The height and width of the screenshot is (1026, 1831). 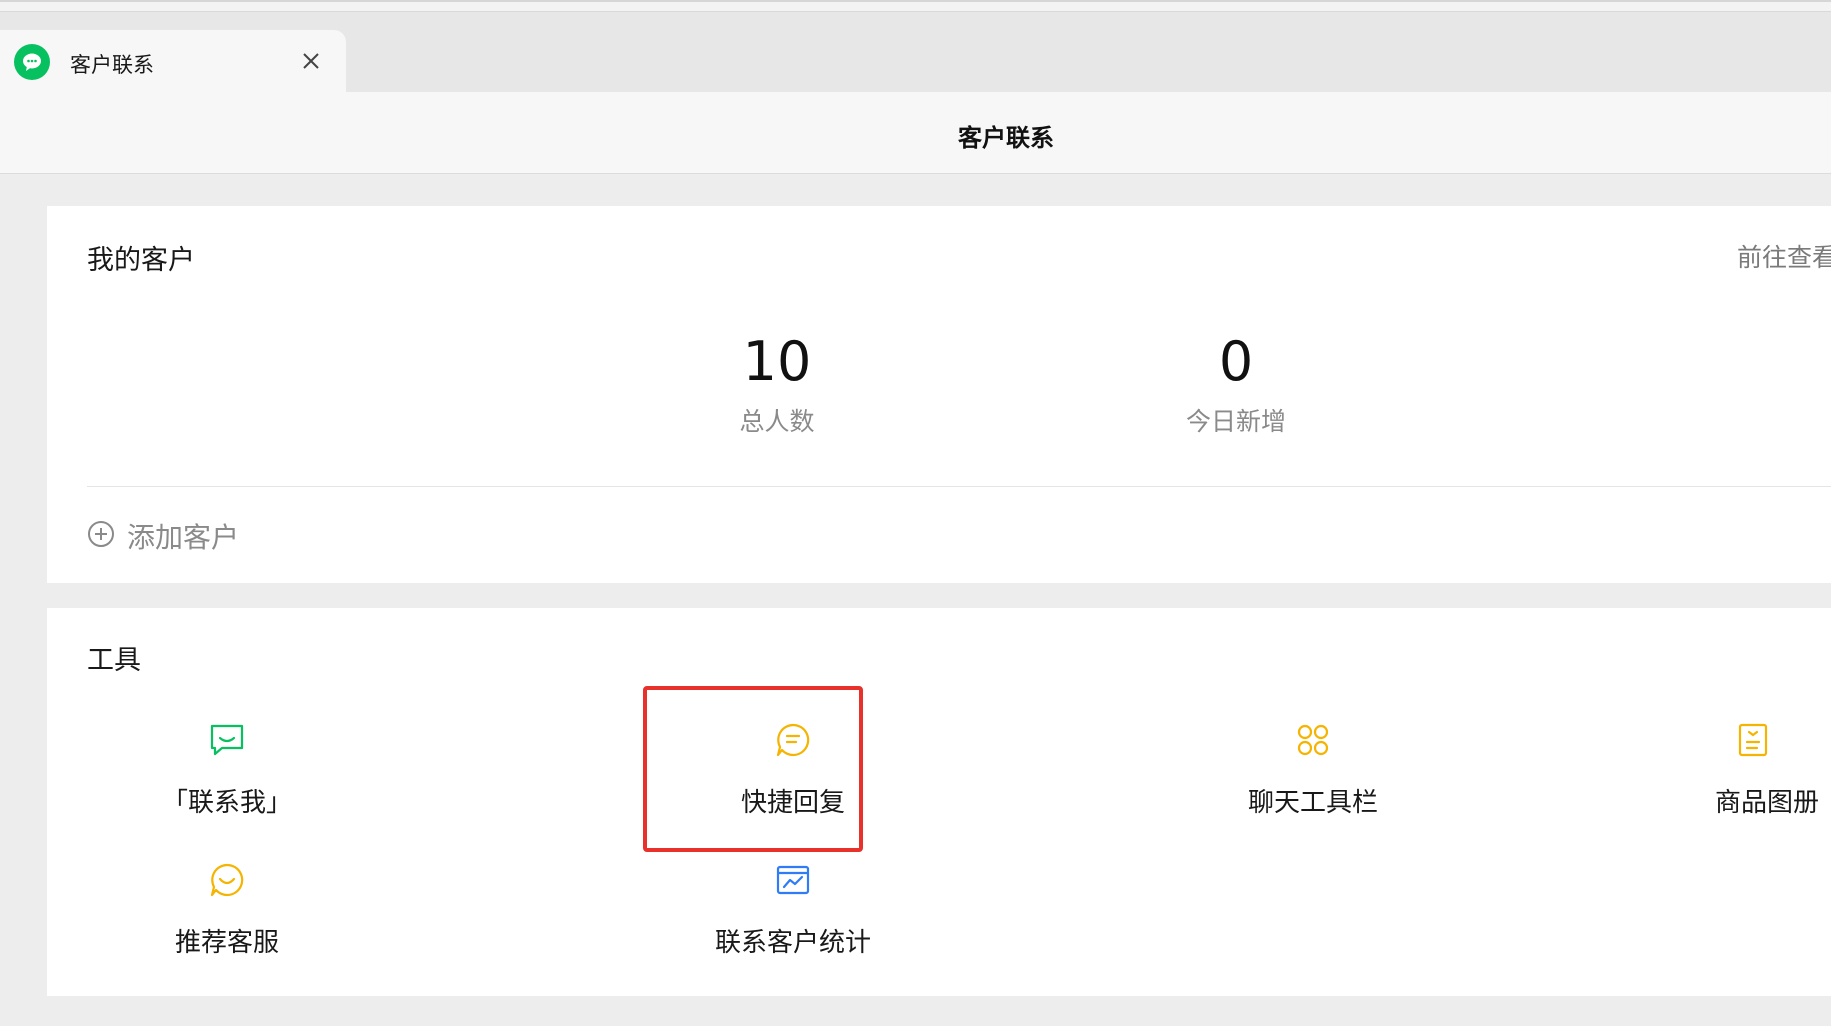 I want to click on tool-contact-me-label: 「联系我」, so click(x=226, y=803).